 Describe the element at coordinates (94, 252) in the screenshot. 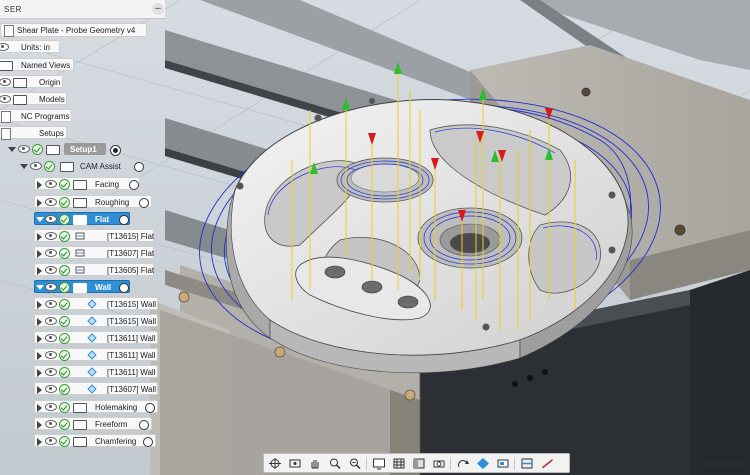

I see `operation-item: [T13607] Flat` at that location.